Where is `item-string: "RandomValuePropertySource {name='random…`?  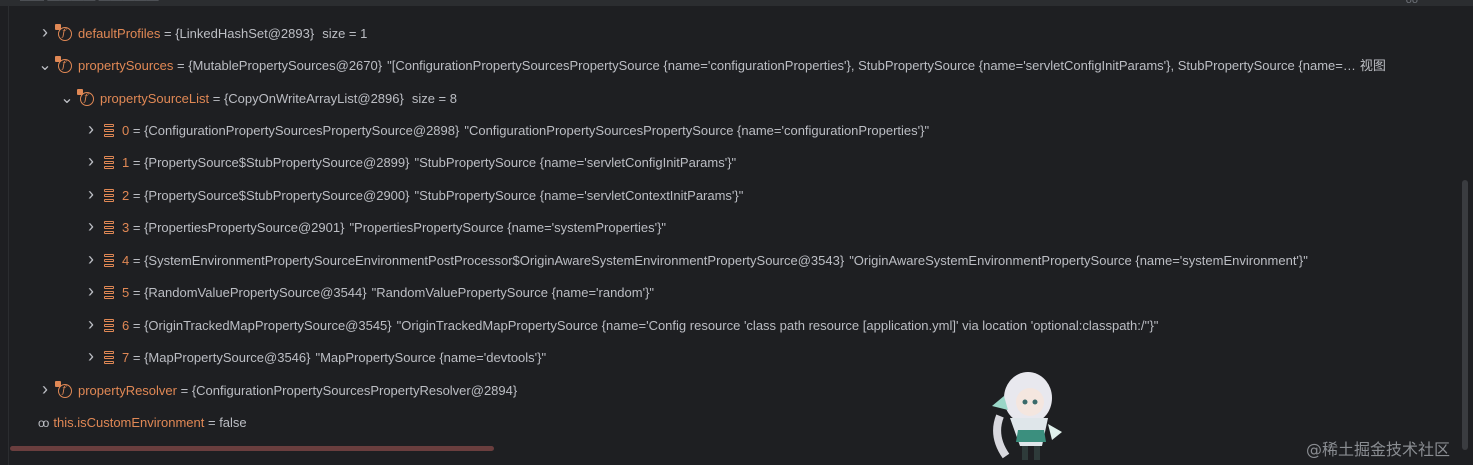 item-string: "RandomValuePropertySource {name='random… is located at coordinates (513, 292).